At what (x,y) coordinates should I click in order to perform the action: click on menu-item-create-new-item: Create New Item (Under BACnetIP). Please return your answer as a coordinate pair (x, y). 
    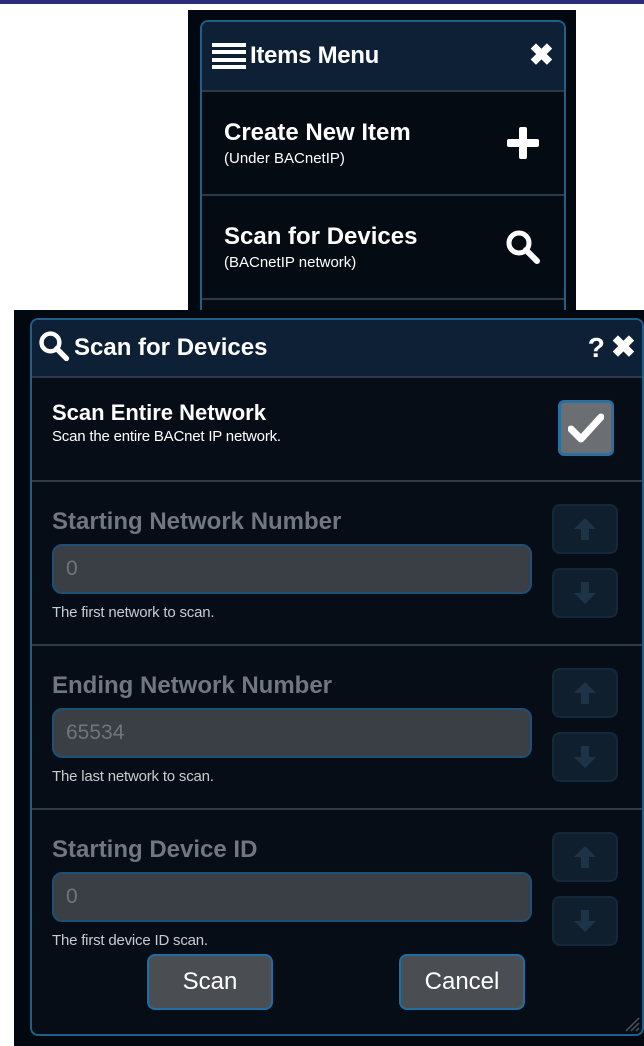
    Looking at the image, I should click on (383, 144).